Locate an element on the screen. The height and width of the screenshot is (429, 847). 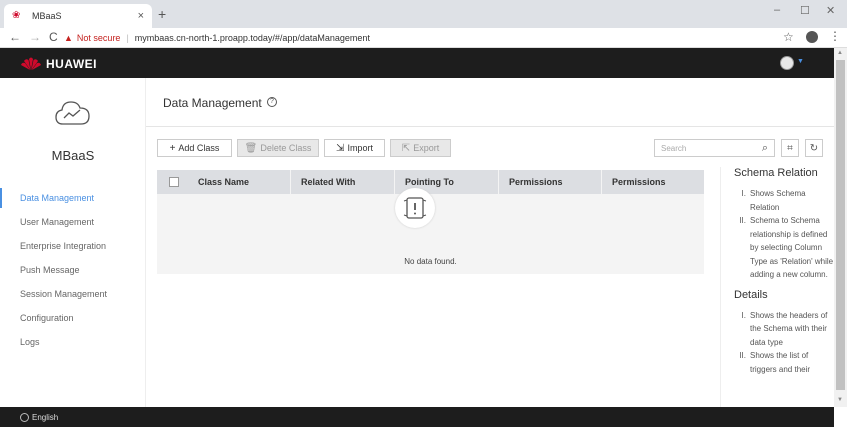
huawei-logo-icon is located at coordinates (31, 63).